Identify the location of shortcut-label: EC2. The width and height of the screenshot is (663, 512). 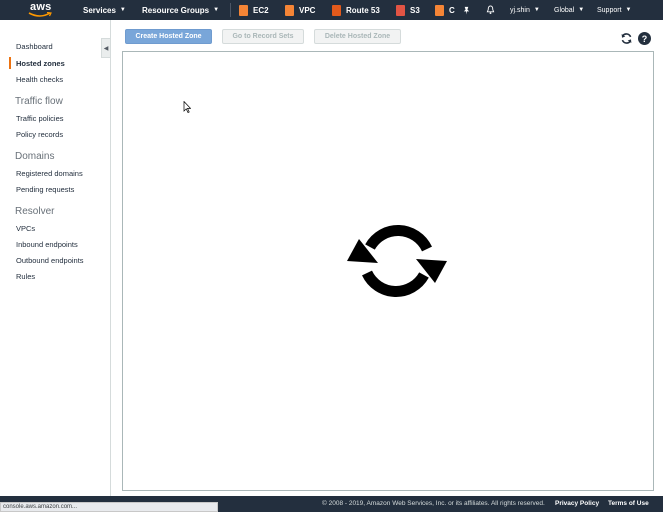
(261, 10).